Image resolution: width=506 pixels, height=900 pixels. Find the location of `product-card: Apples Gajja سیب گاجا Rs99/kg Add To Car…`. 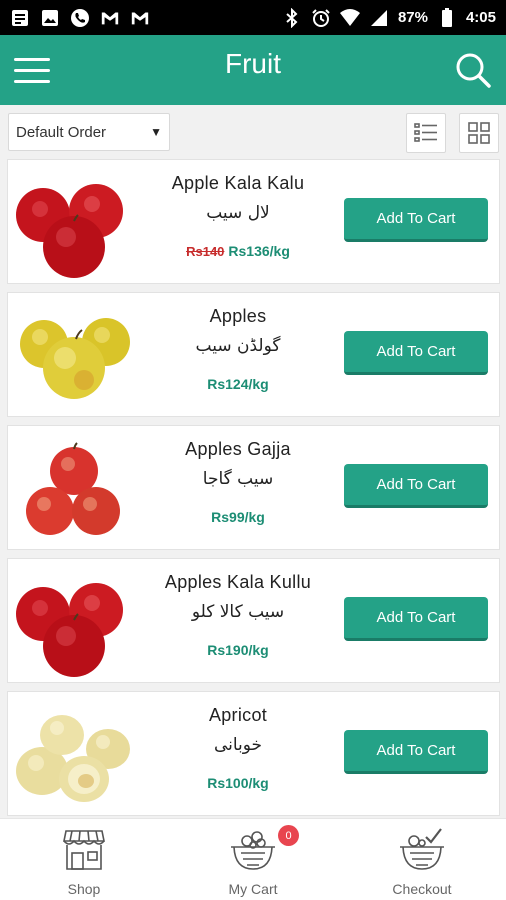

product-card: Apples Gajja سیب گاجا Rs99/kg Add To Car… is located at coordinates (253, 487).